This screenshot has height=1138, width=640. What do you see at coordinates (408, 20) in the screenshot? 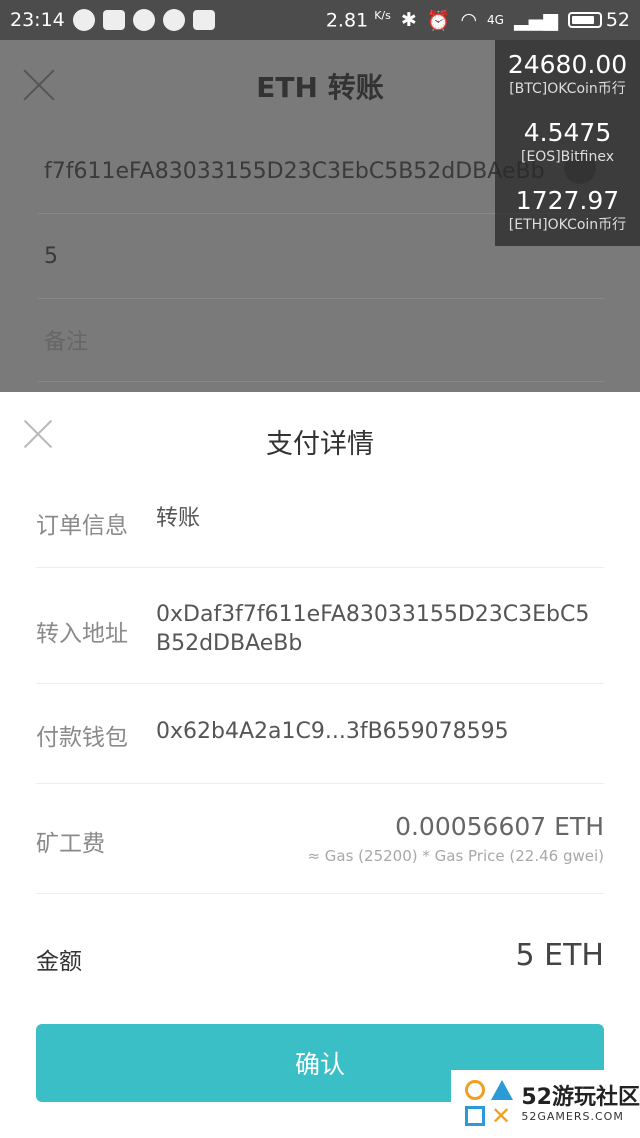
I see `bluetooth-icon: ✱` at bounding box center [408, 20].